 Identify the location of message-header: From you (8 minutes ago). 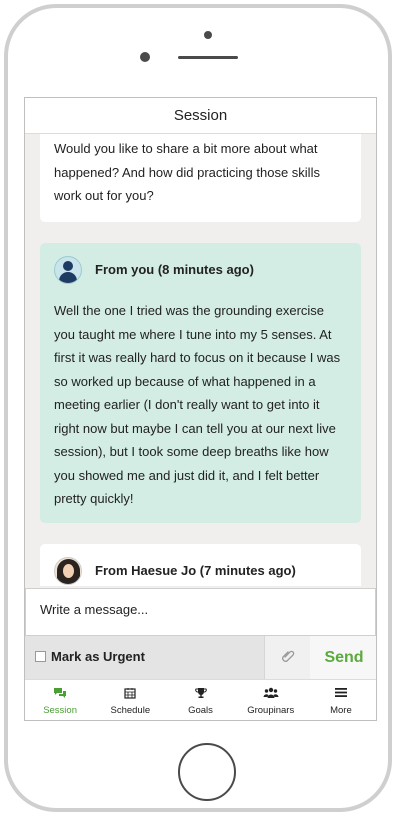
(200, 270).